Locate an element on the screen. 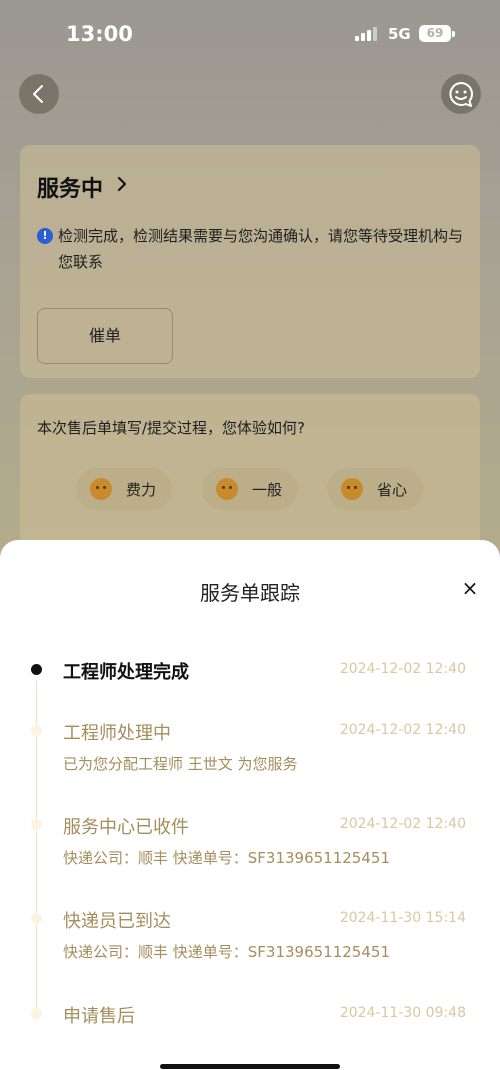  timeline-step-time: 2024-11-30 09:48 is located at coordinates (402, 1013).